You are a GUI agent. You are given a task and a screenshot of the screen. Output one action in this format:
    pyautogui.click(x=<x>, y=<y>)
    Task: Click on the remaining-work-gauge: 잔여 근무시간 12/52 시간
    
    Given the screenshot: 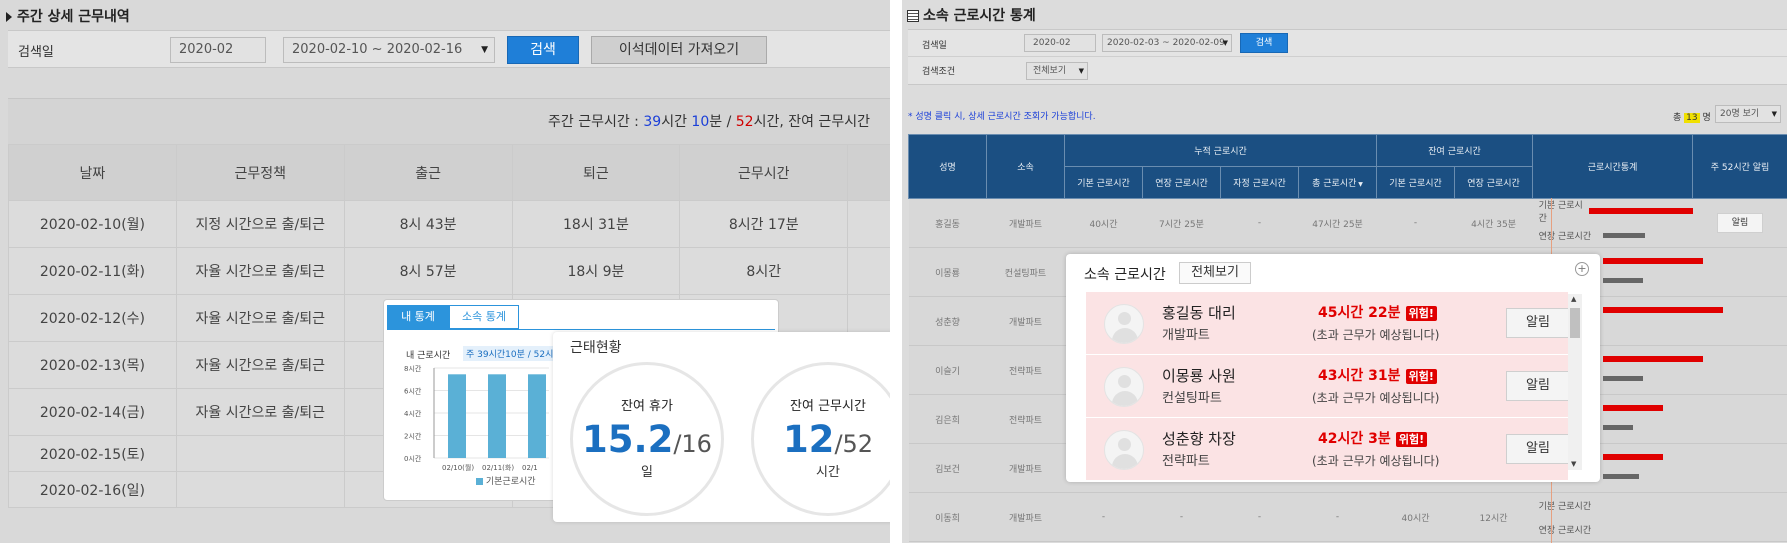 What is the action you would take?
    pyautogui.click(x=820, y=439)
    